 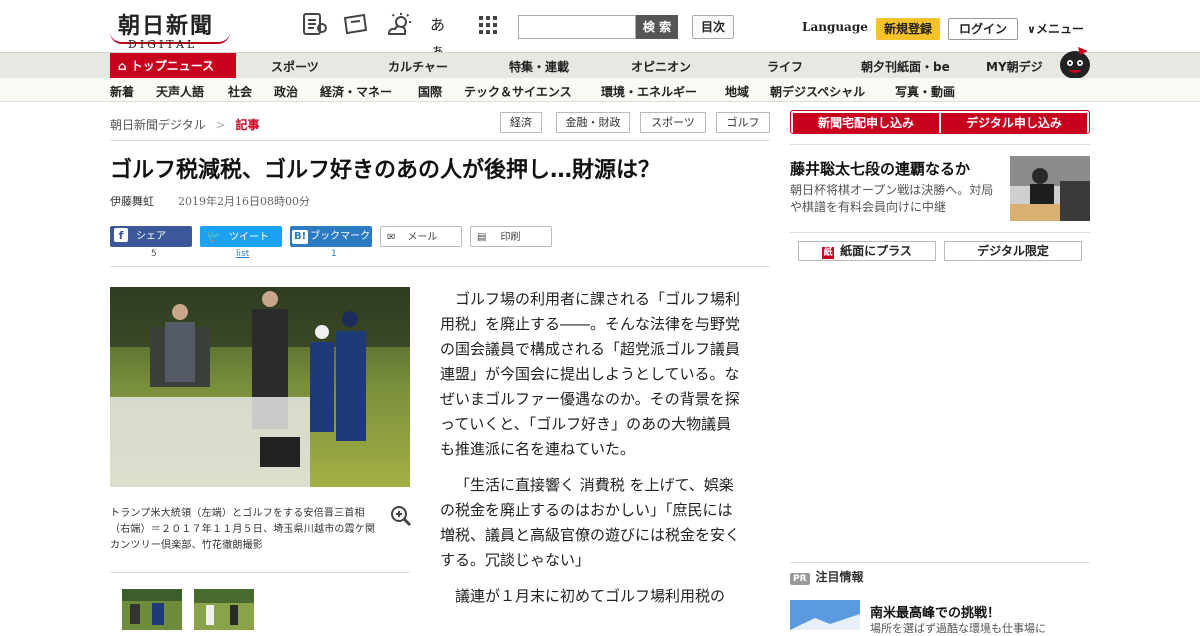 What do you see at coordinates (492, 25) in the screenshot?
I see `grid-menu-icon` at bounding box center [492, 25].